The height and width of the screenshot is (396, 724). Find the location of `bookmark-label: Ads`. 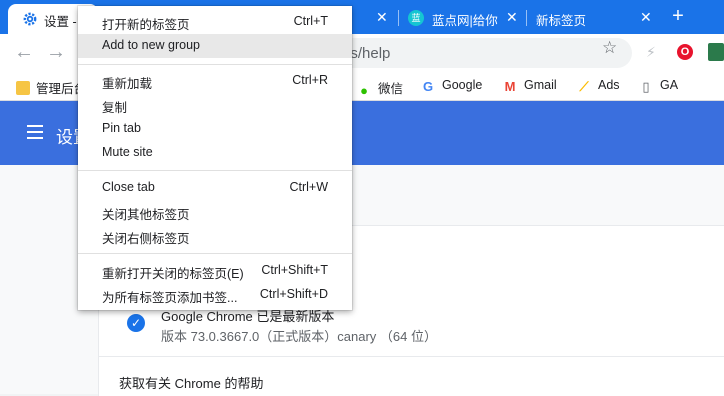

bookmark-label: Ads is located at coordinates (609, 85).